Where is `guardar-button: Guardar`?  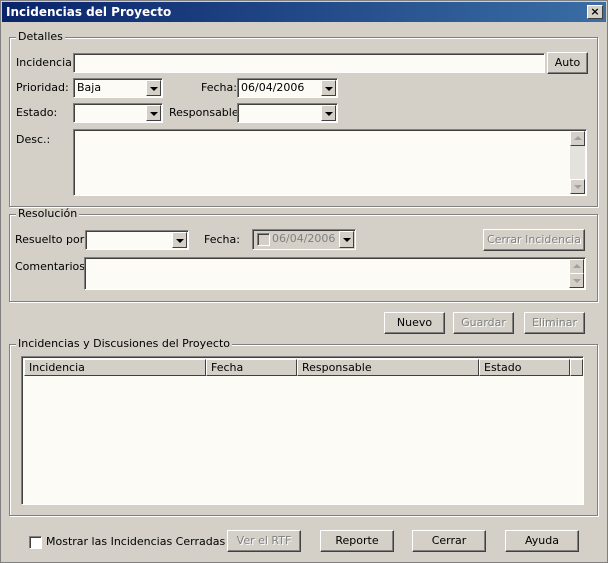 guardar-button: Guardar is located at coordinates (483, 323).